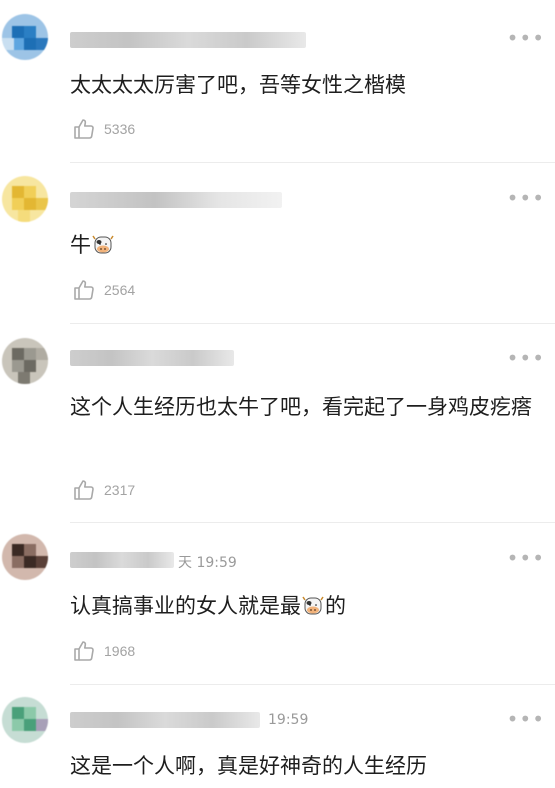 The height and width of the screenshot is (788, 555). What do you see at coordinates (207, 563) in the screenshot?
I see `comment-time: 天 19:59` at bounding box center [207, 563].